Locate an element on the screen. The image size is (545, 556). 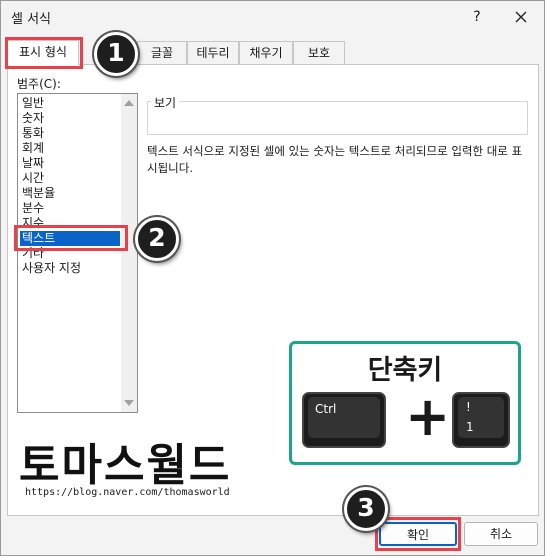
highlight-list-item is located at coordinates (71, 238).